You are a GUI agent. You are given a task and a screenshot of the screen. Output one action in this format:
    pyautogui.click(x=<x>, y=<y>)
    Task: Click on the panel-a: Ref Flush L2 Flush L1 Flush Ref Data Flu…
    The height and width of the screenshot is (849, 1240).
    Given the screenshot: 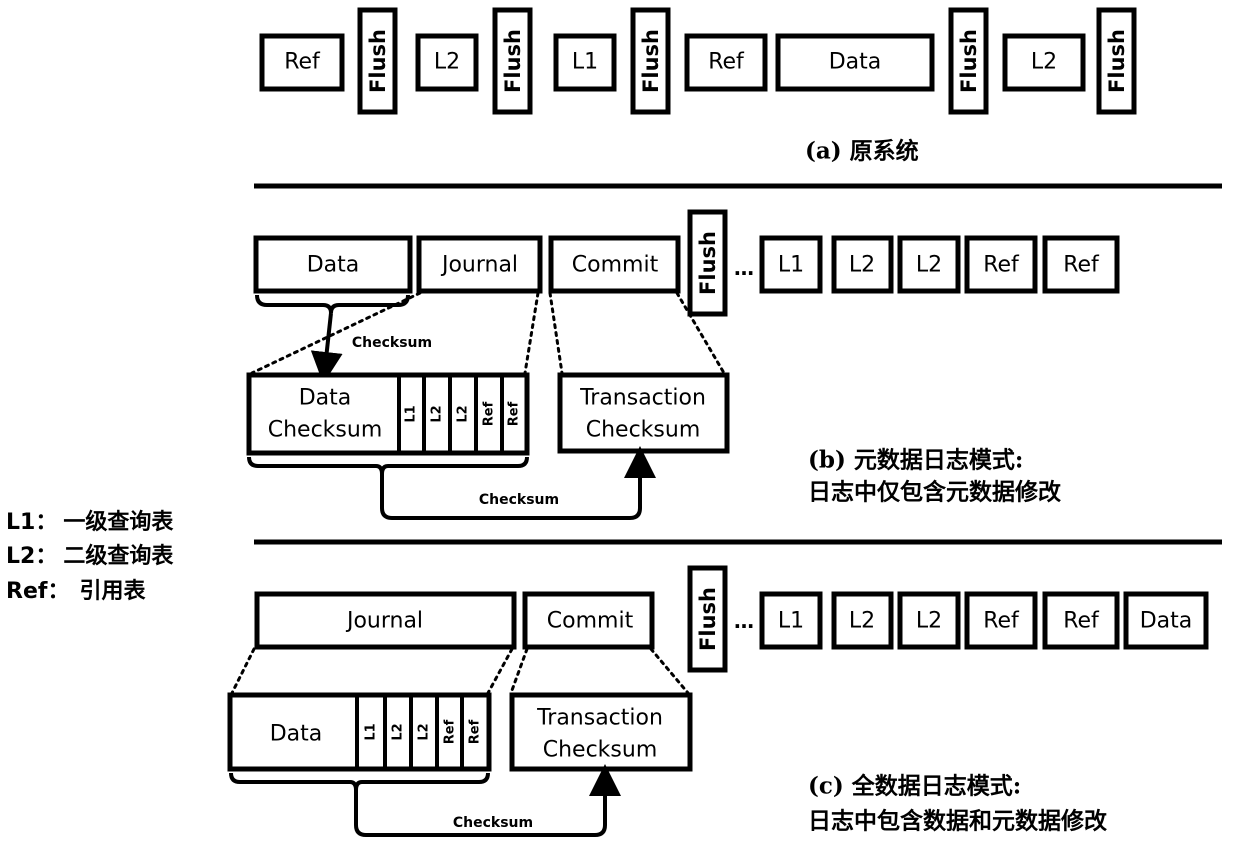 What is the action you would take?
    pyautogui.click(x=698, y=86)
    